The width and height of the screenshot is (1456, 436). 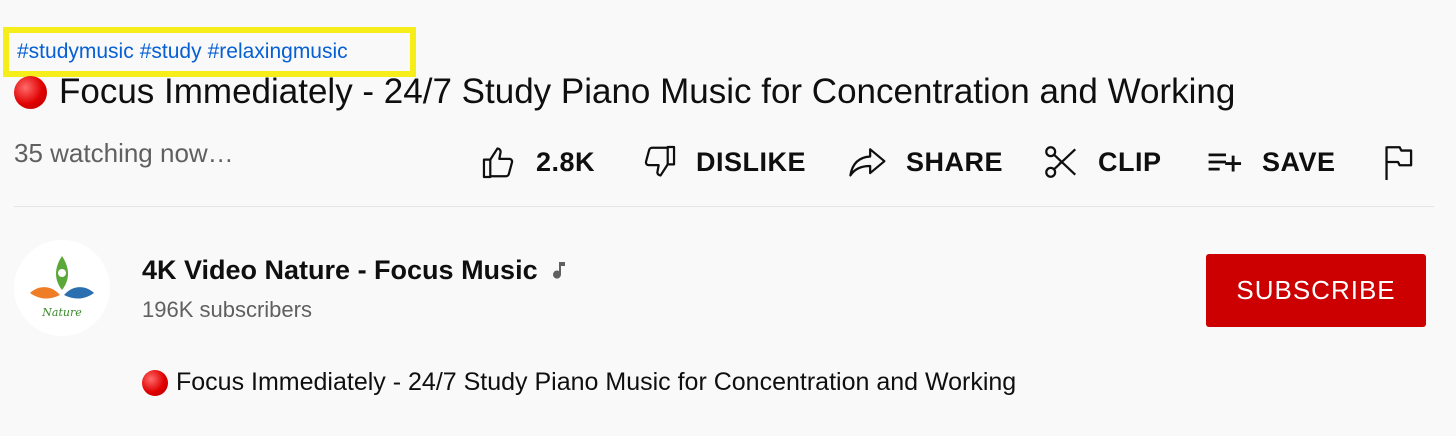 What do you see at coordinates (61, 312) in the screenshot?
I see `svg-text: Nature` at bounding box center [61, 312].